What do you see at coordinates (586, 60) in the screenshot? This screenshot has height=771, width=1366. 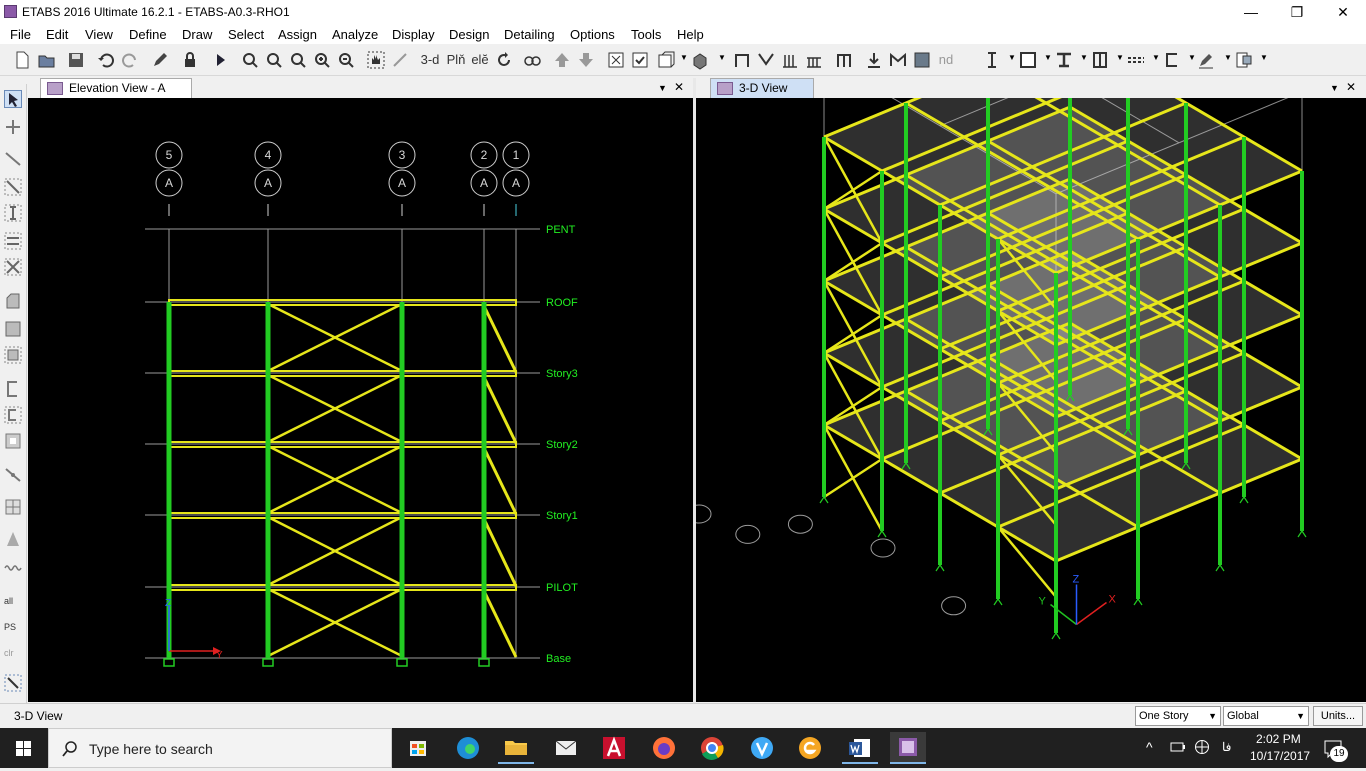 I see `move-down-icon` at bounding box center [586, 60].